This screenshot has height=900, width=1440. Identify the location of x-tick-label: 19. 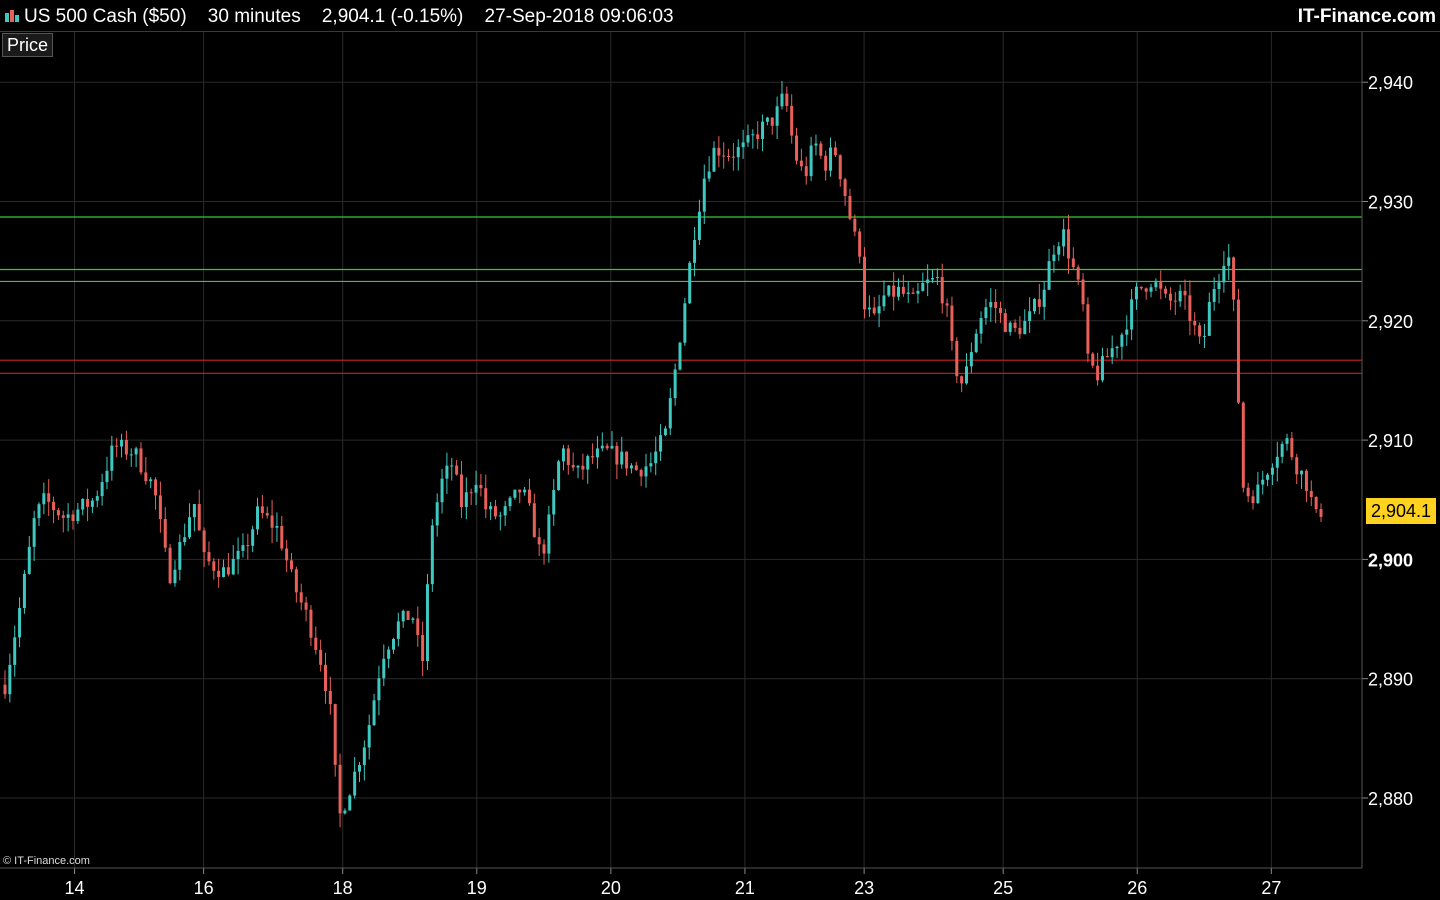
(477, 888).